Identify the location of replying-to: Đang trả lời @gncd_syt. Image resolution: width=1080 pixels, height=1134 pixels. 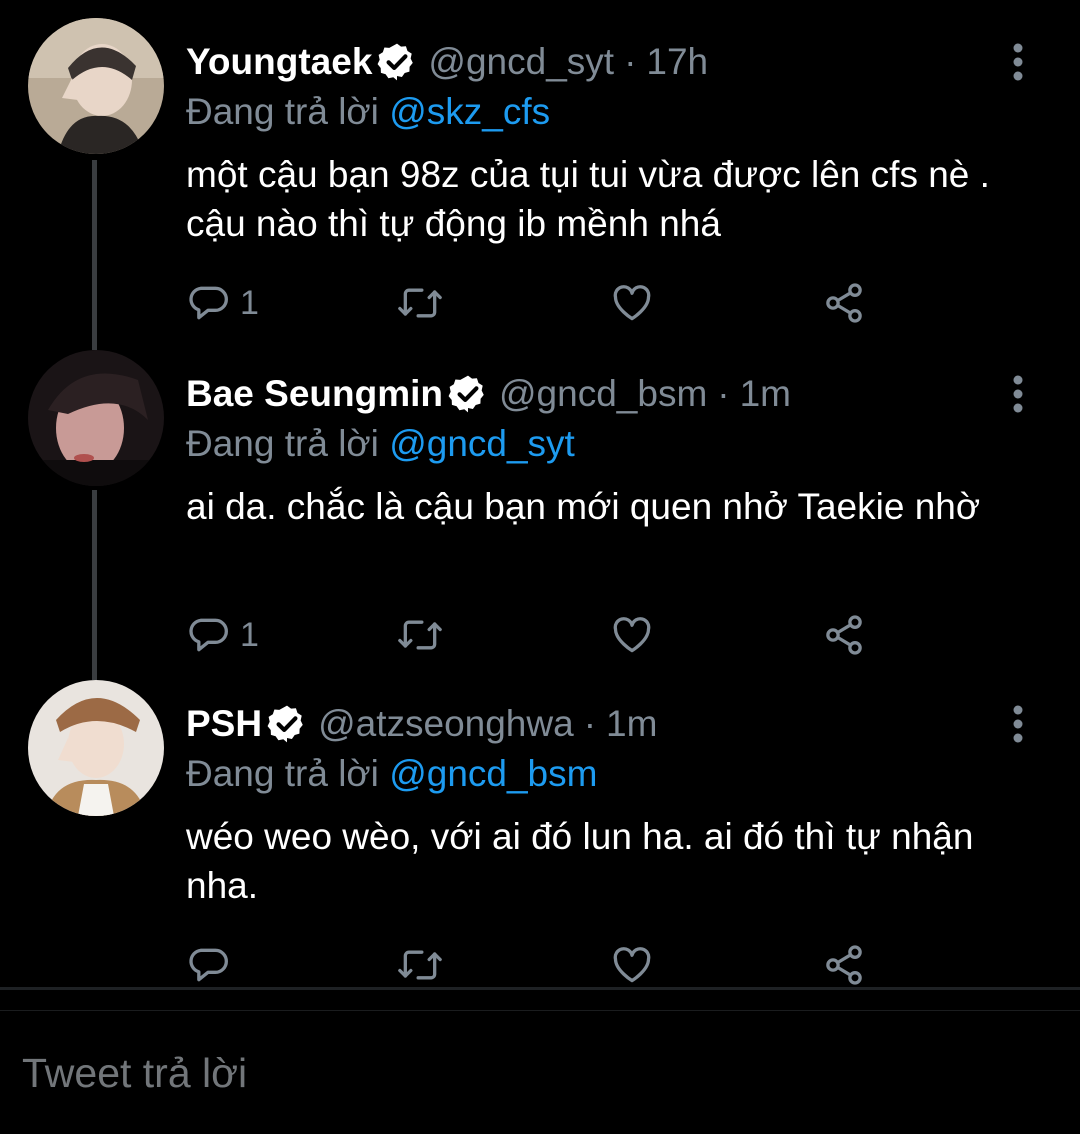
(380, 444).